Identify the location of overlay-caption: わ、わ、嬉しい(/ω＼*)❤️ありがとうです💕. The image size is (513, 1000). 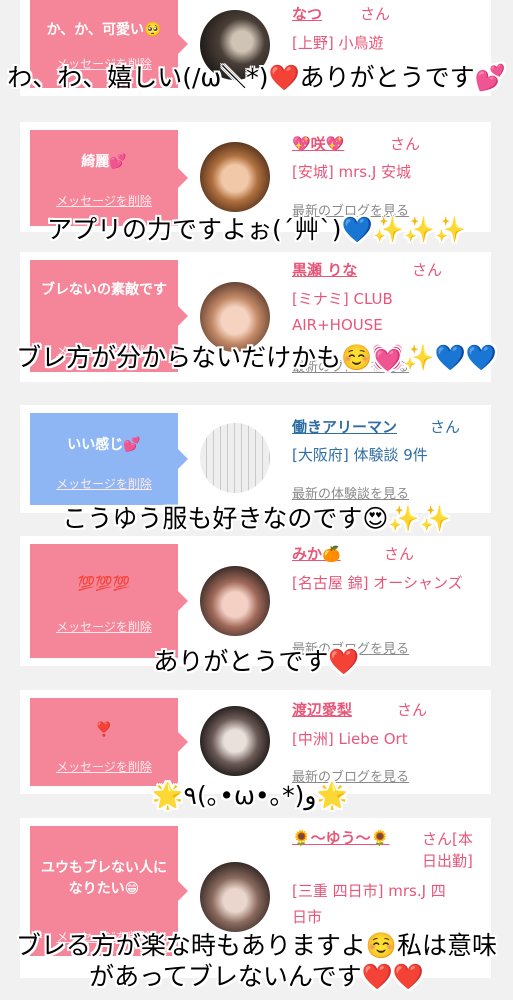
(256, 77).